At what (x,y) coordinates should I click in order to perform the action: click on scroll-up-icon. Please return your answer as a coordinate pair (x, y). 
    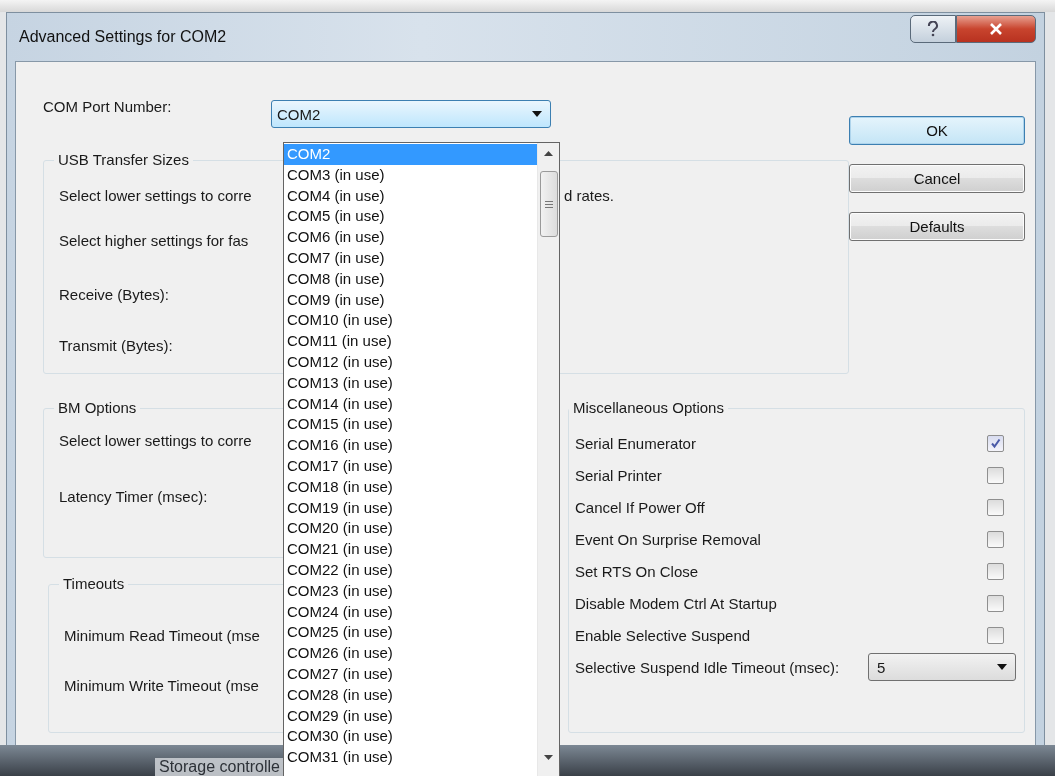
    Looking at the image, I should click on (548, 153).